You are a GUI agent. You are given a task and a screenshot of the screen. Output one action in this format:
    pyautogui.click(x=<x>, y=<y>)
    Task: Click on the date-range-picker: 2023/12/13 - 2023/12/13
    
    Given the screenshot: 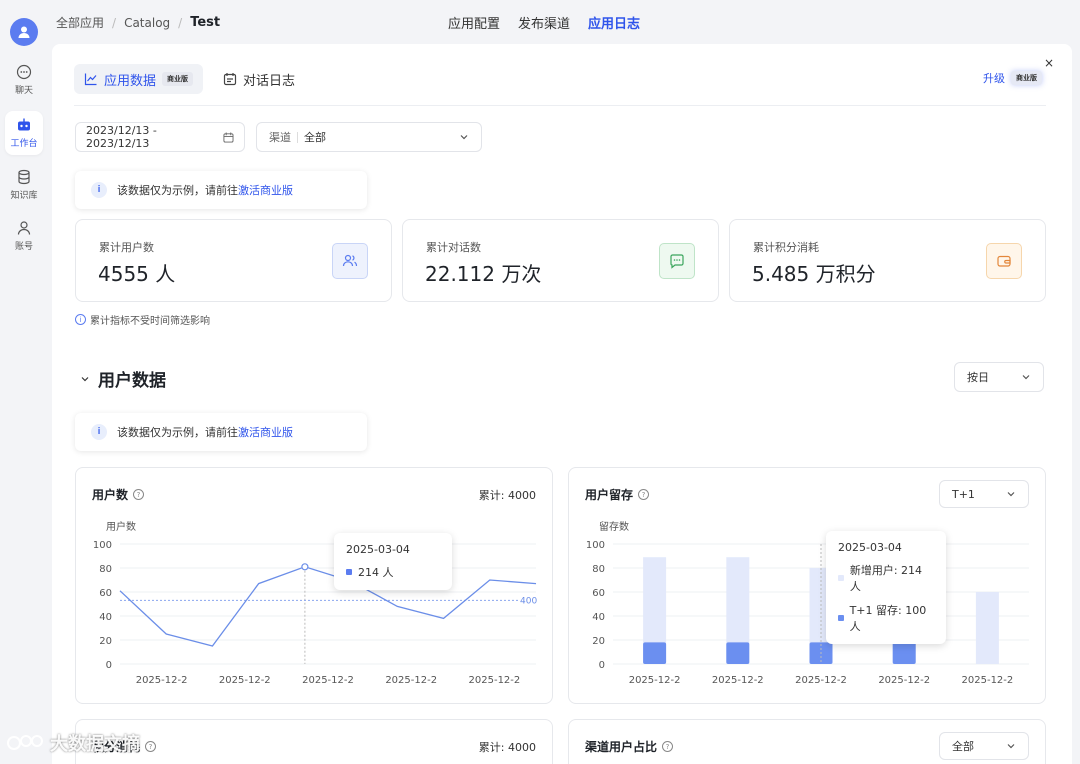 What is the action you would take?
    pyautogui.click(x=160, y=137)
    